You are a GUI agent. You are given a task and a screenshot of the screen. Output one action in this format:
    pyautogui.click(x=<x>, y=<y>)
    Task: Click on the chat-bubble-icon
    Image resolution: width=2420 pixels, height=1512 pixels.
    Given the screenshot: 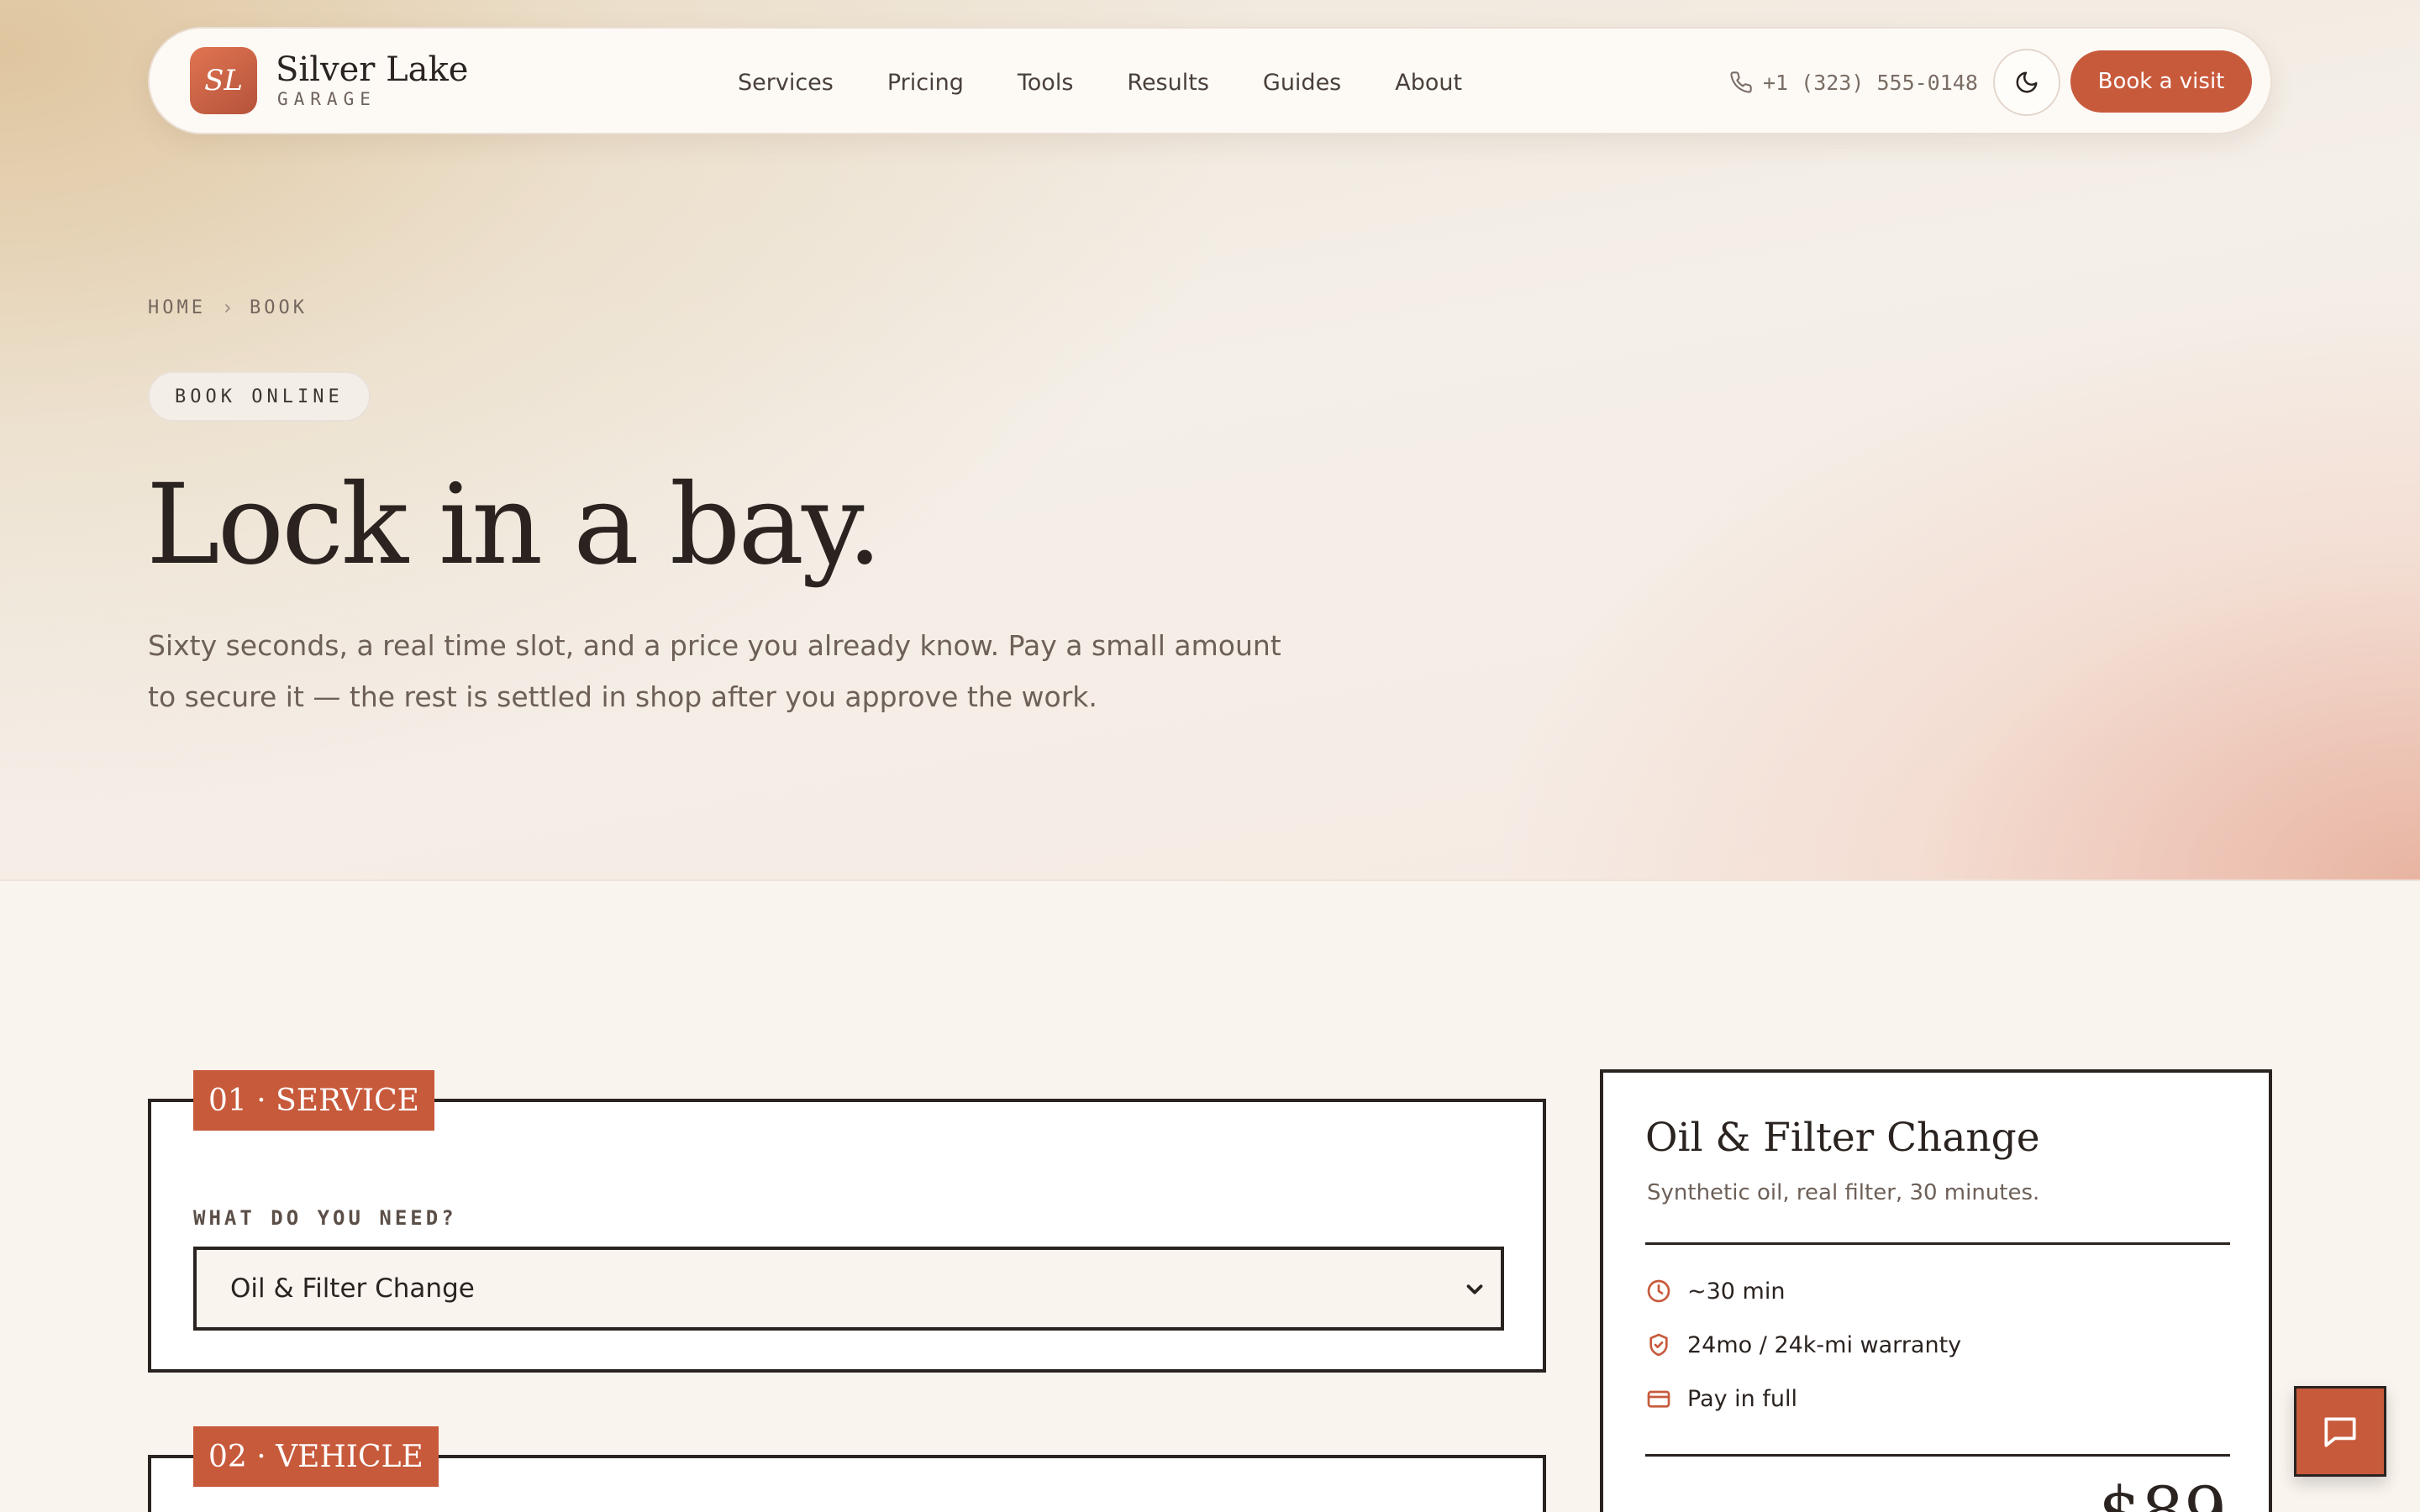 What is the action you would take?
    pyautogui.click(x=2340, y=1432)
    